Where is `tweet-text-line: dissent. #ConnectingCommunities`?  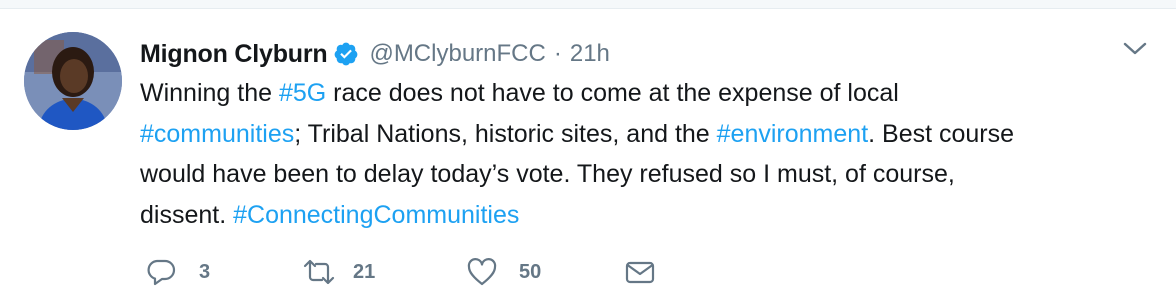
tweet-text-line: dissent. #ConnectingCommunities is located at coordinates (640, 215).